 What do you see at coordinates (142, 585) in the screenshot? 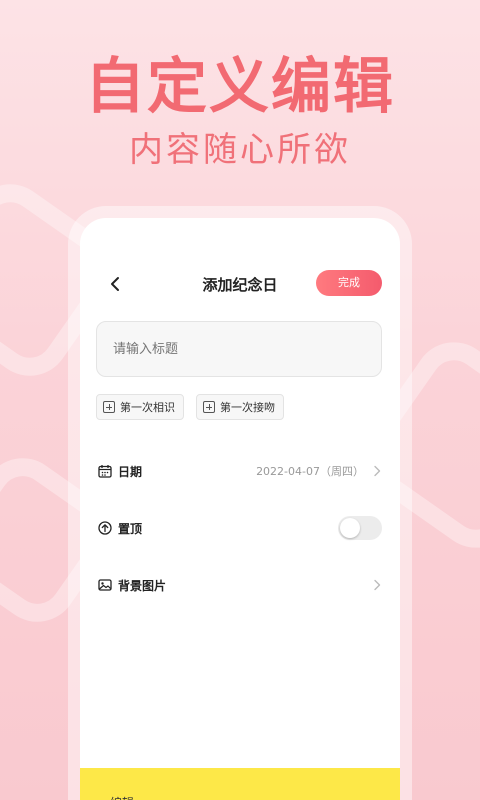
I see `background-image-label: 背景图片` at bounding box center [142, 585].